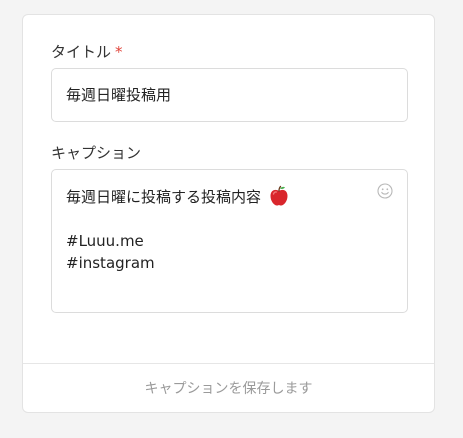 The width and height of the screenshot is (463, 438). What do you see at coordinates (164, 197) in the screenshot?
I see `caption-line-1-text: 毎週日曜に投稿する投稿内容` at bounding box center [164, 197].